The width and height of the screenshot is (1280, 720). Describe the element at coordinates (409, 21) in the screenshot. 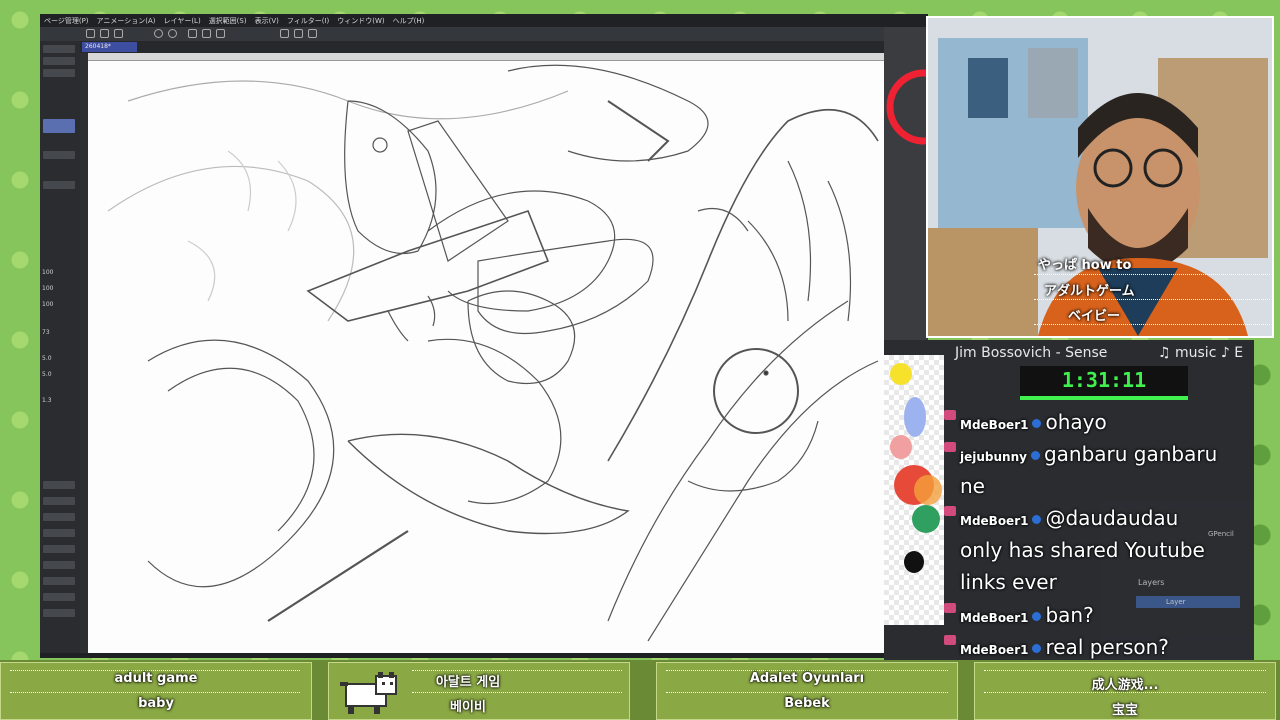

I see `menu-item-help: ヘルプ(H)` at that location.